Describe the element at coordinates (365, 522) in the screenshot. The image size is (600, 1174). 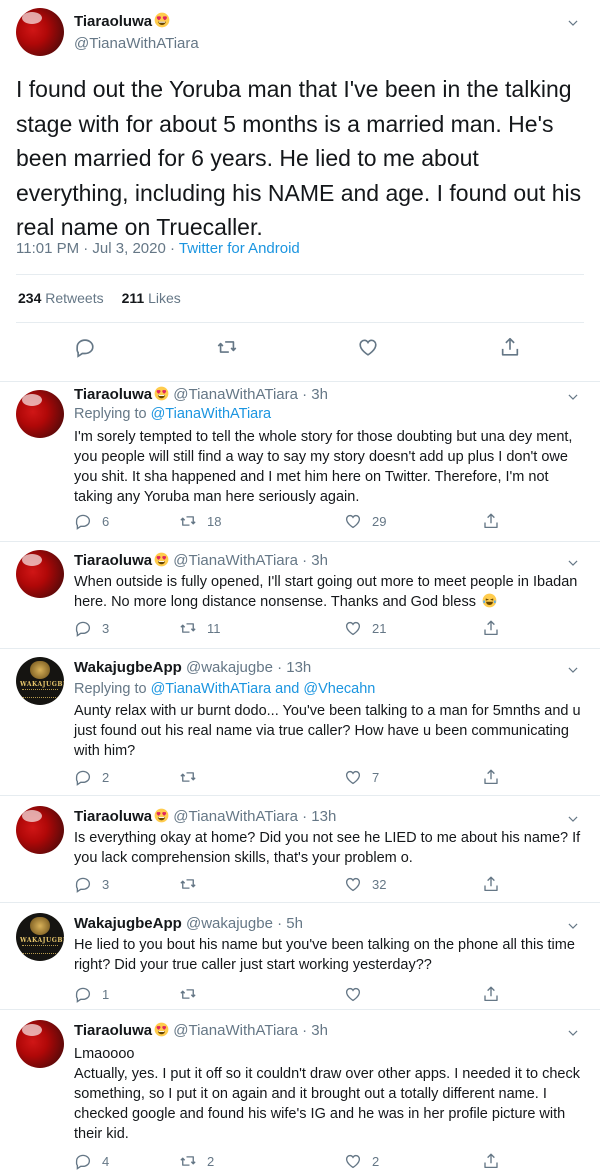
I see `like-button: 29` at that location.